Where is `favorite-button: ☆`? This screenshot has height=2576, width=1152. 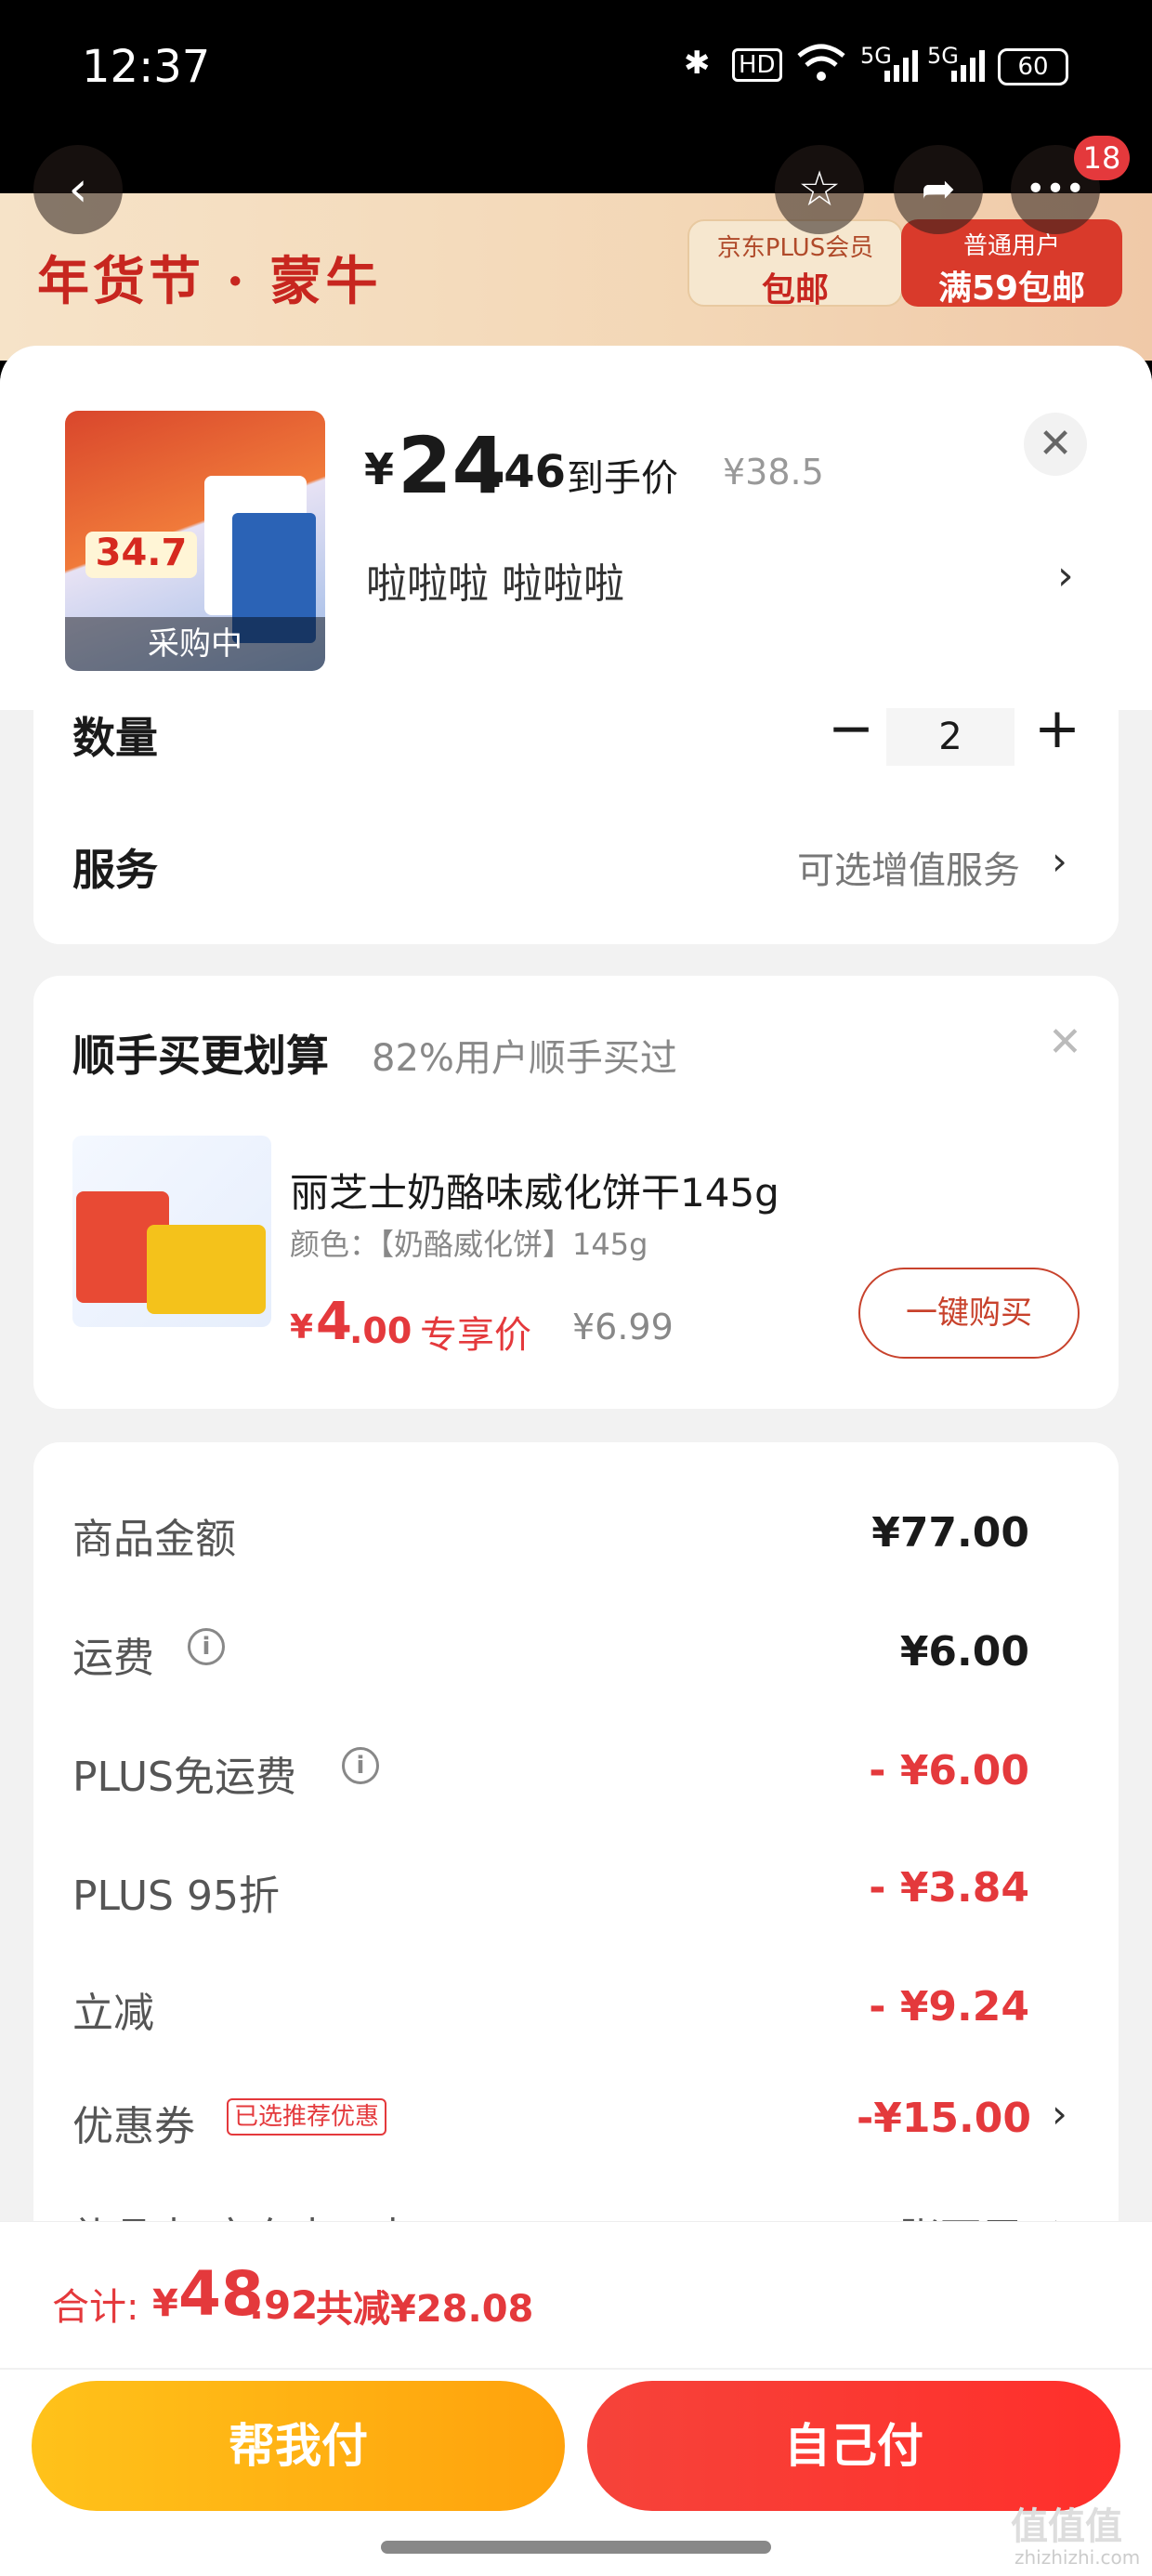 favorite-button: ☆ is located at coordinates (819, 189).